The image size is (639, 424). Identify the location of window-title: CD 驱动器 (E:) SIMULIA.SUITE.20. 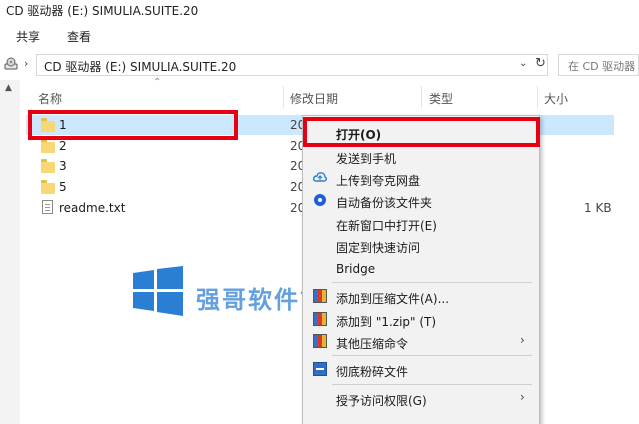
(102, 11).